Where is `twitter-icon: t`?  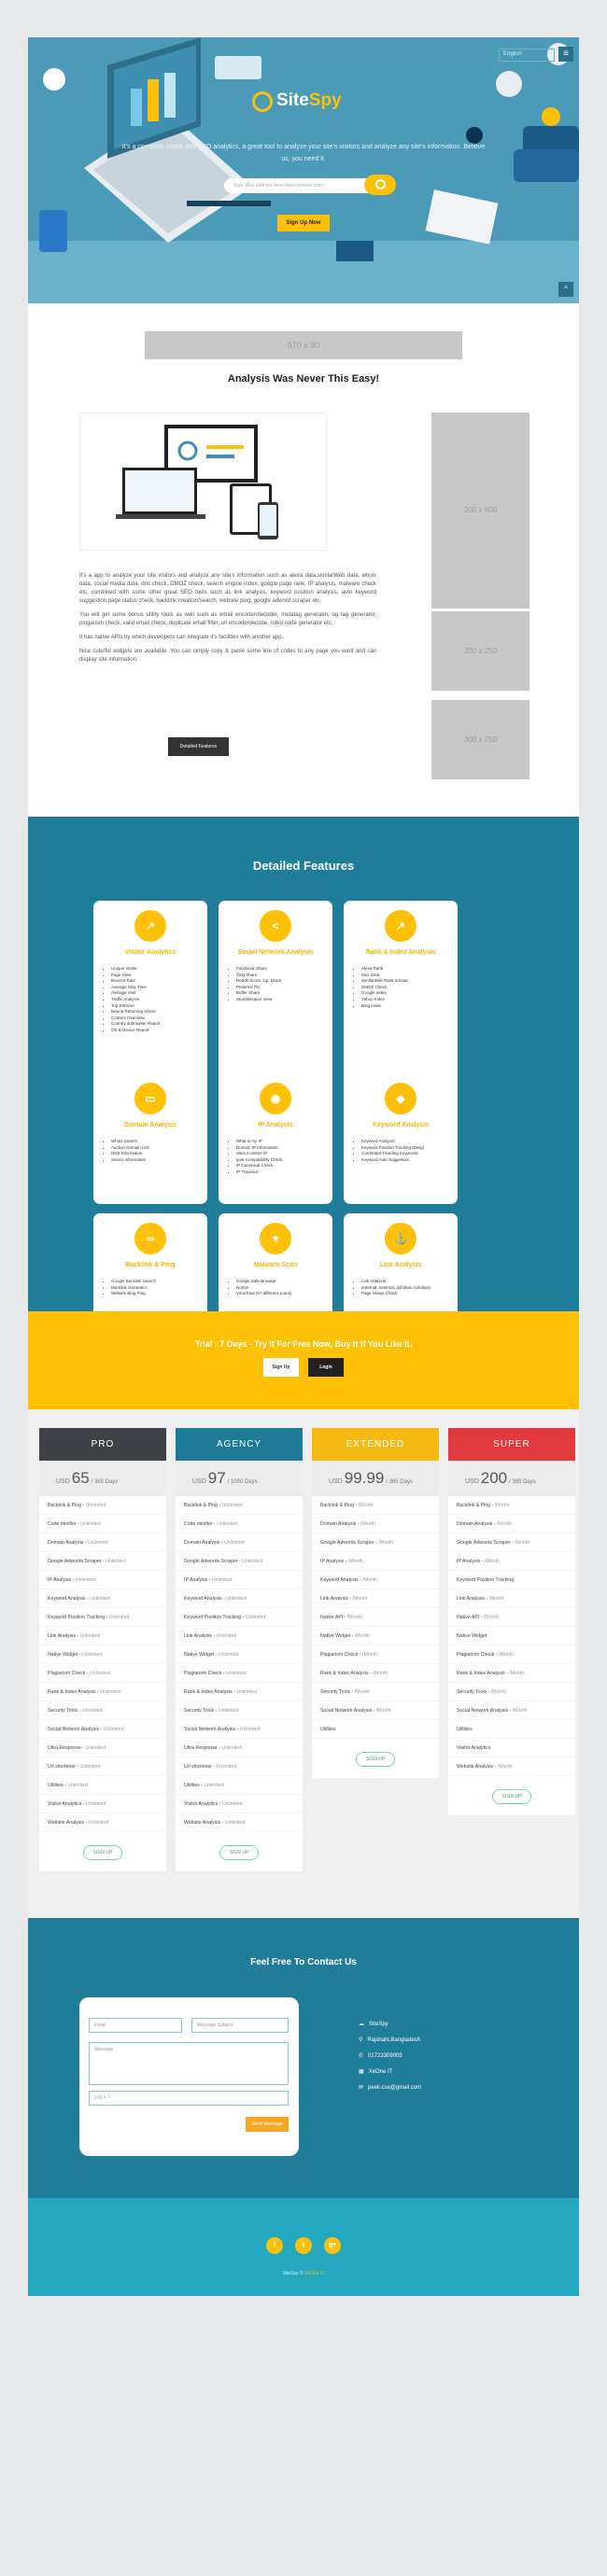
twitter-icon: t is located at coordinates (303, 2245).